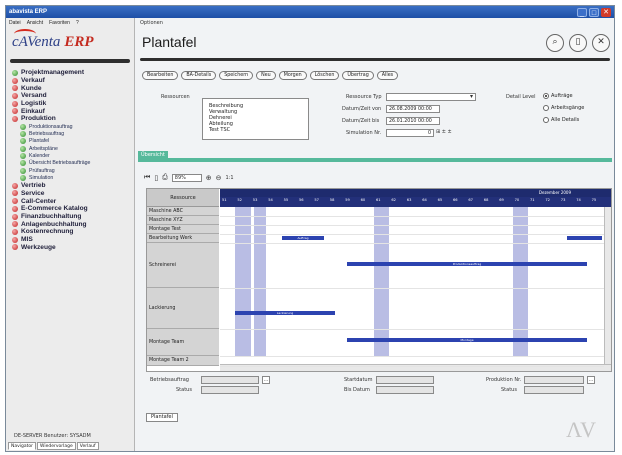  What do you see at coordinates (467, 340) in the screenshot?
I see `gantt-bar: Montage` at bounding box center [467, 340].